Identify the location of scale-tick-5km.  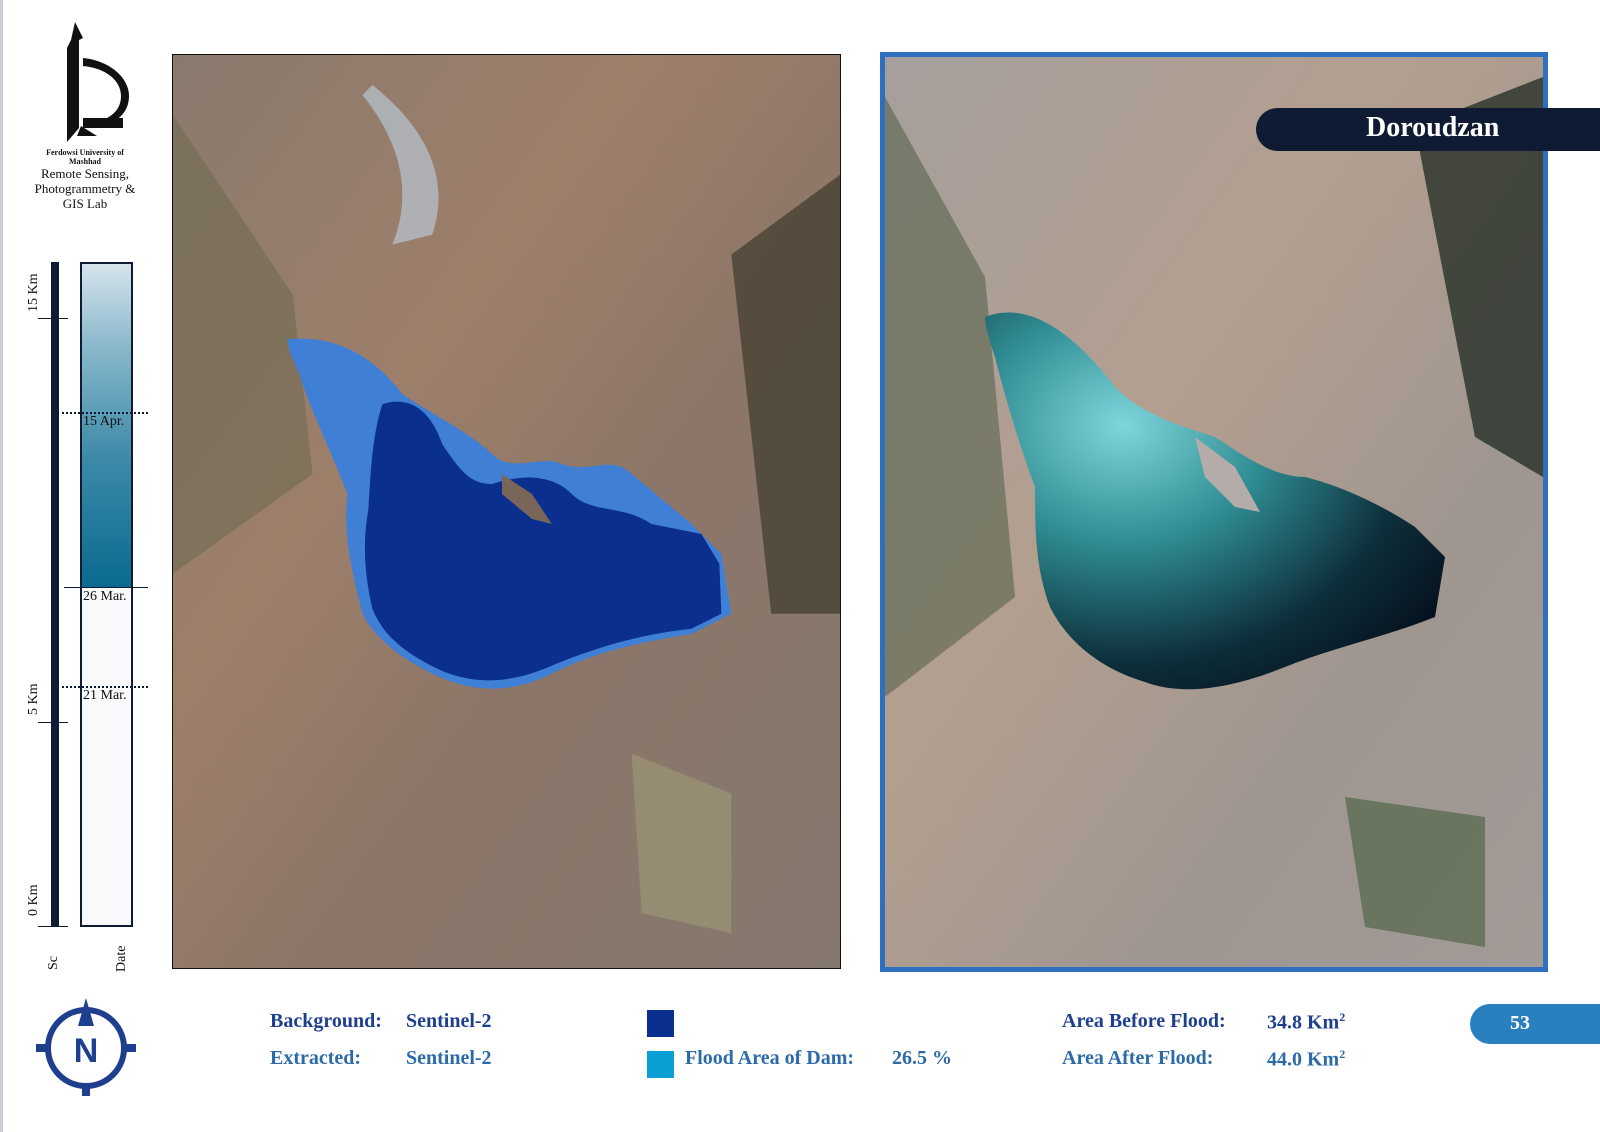
(53, 722).